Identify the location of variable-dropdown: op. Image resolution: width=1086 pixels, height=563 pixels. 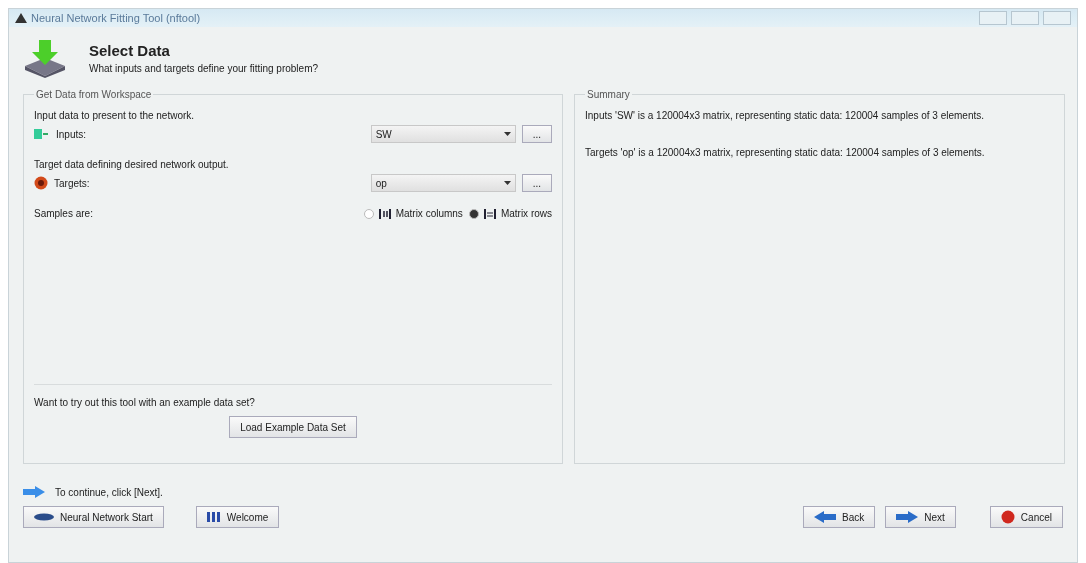
(443, 183).